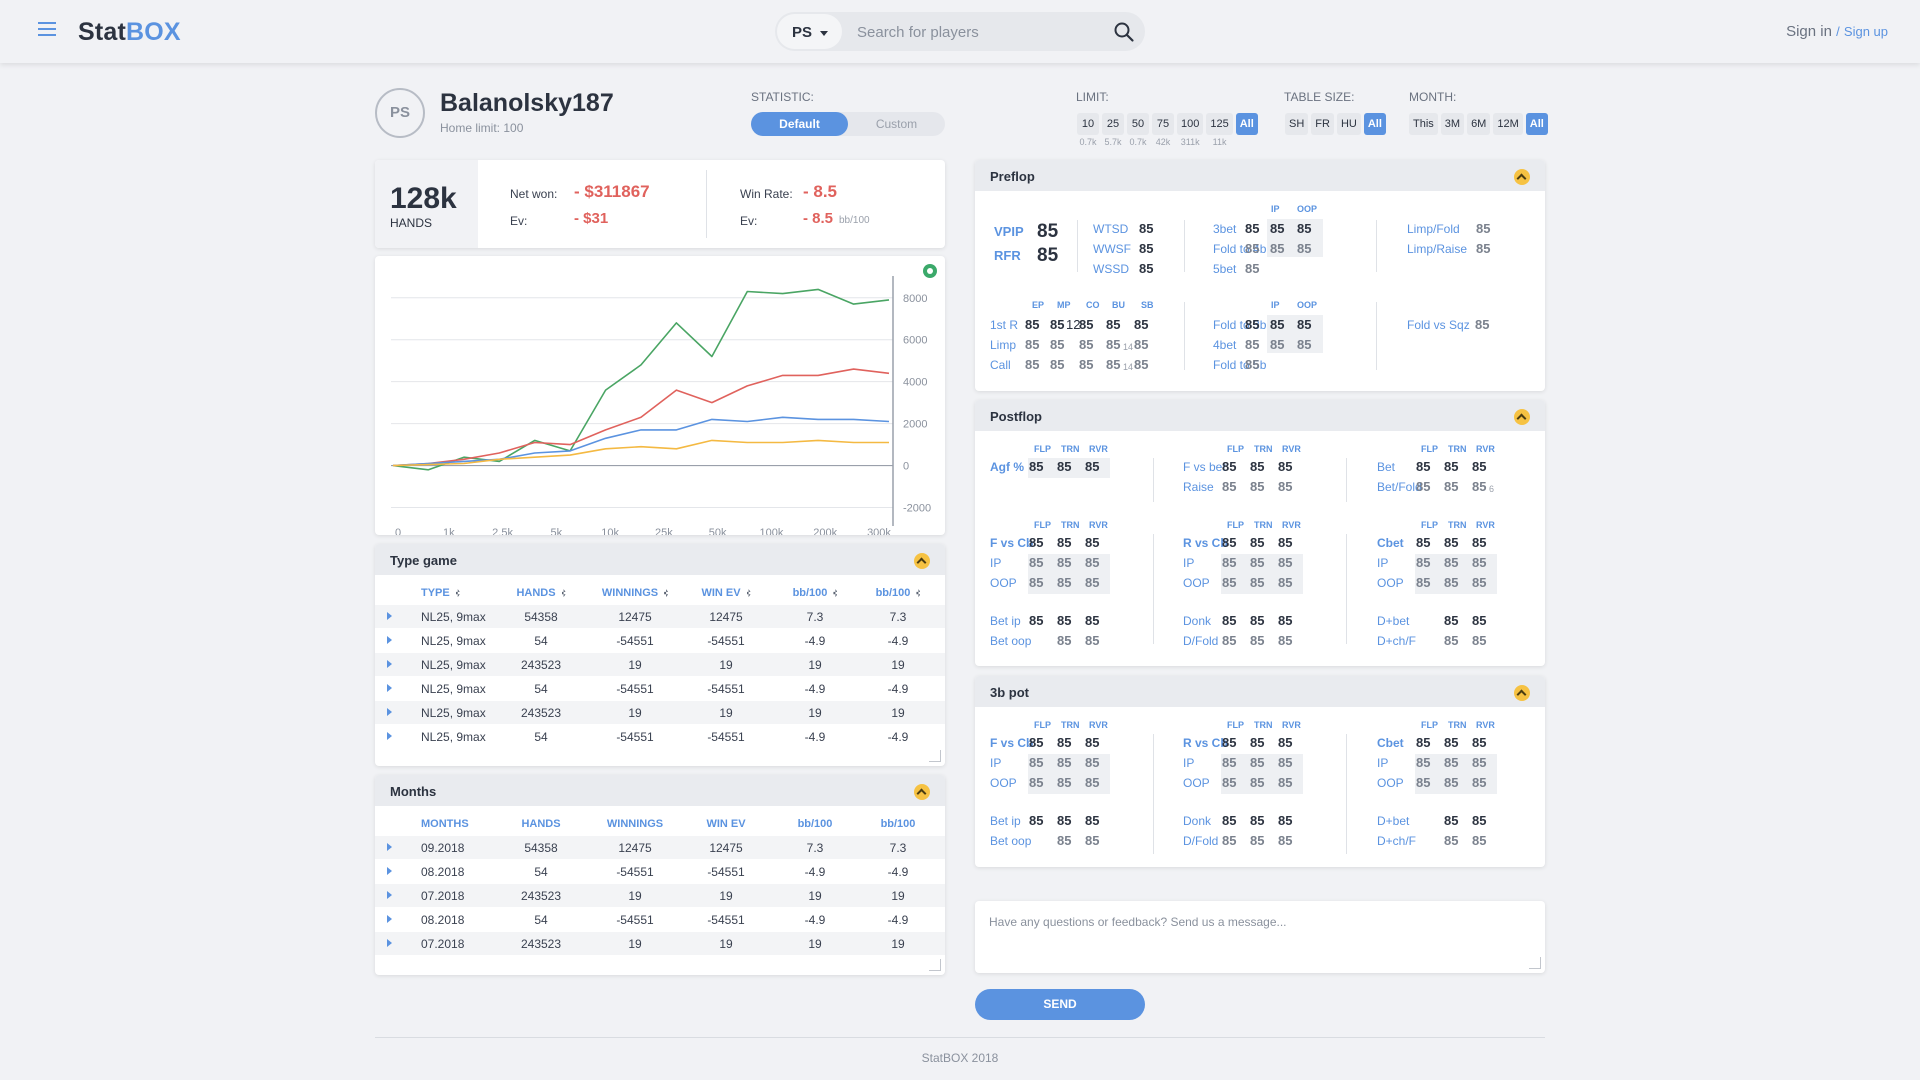 This screenshot has height=1080, width=1920. What do you see at coordinates (726, 824) in the screenshot?
I see `winev-header: WIN EV` at bounding box center [726, 824].